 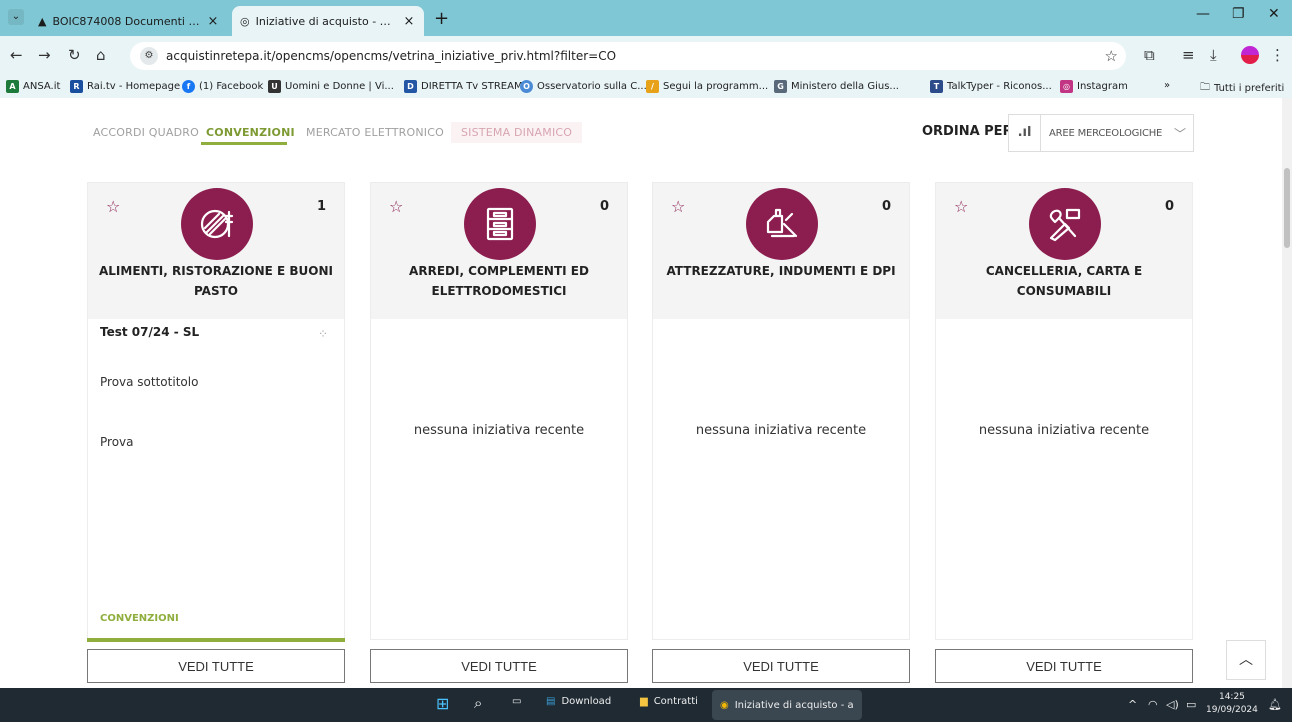 I want to click on system-clock: 14:25 19/09/2024, so click(x=1232, y=704).